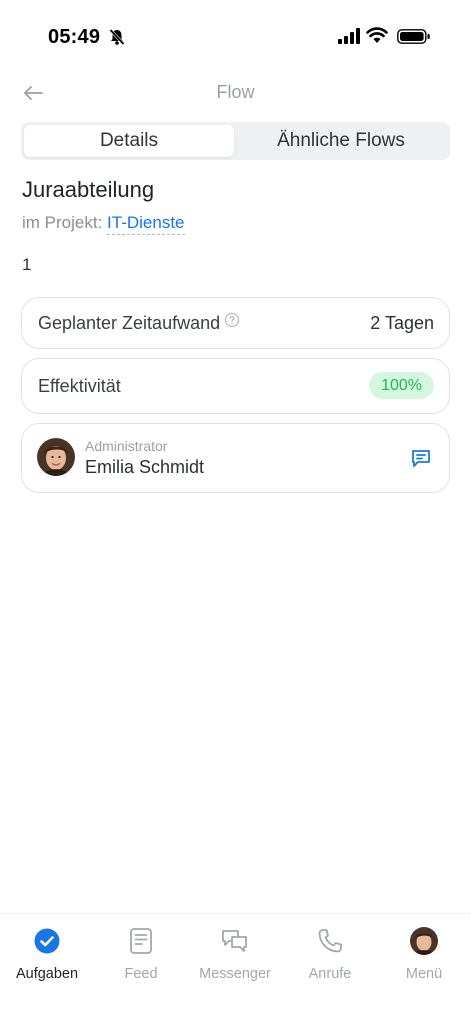 The height and width of the screenshot is (1025, 471). What do you see at coordinates (349, 38) in the screenshot?
I see `cellular-signal-icon` at bounding box center [349, 38].